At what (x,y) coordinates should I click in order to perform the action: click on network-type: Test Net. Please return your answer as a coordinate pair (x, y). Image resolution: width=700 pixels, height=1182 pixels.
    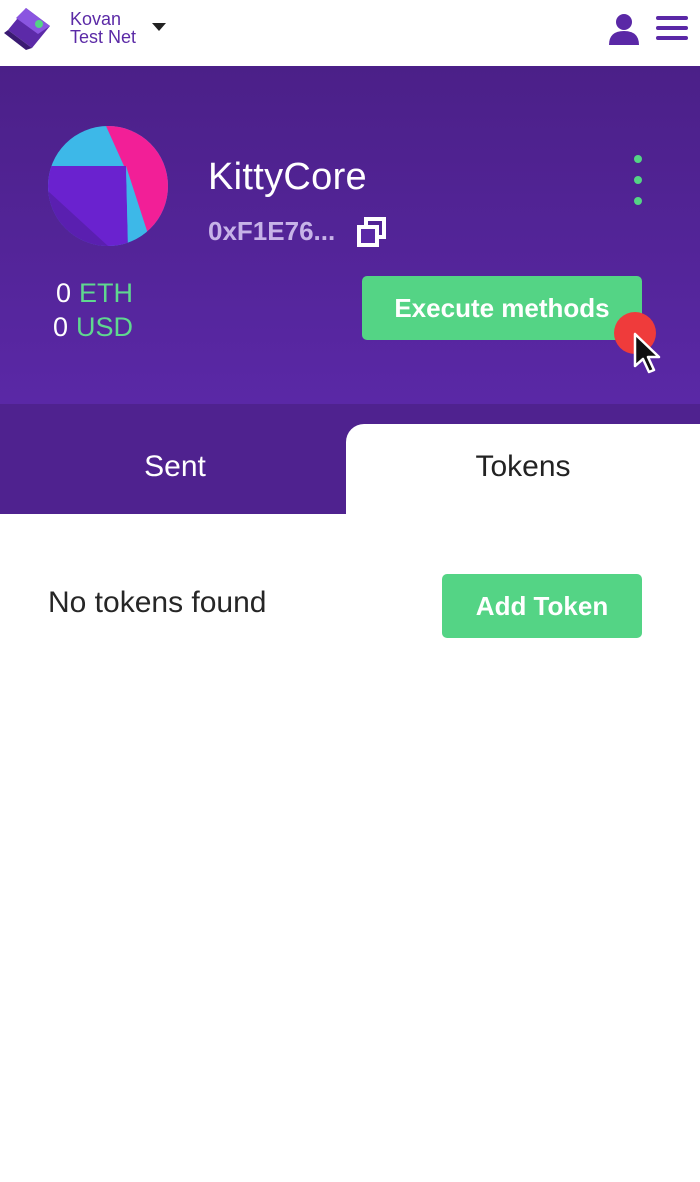
    Looking at the image, I should click on (103, 37).